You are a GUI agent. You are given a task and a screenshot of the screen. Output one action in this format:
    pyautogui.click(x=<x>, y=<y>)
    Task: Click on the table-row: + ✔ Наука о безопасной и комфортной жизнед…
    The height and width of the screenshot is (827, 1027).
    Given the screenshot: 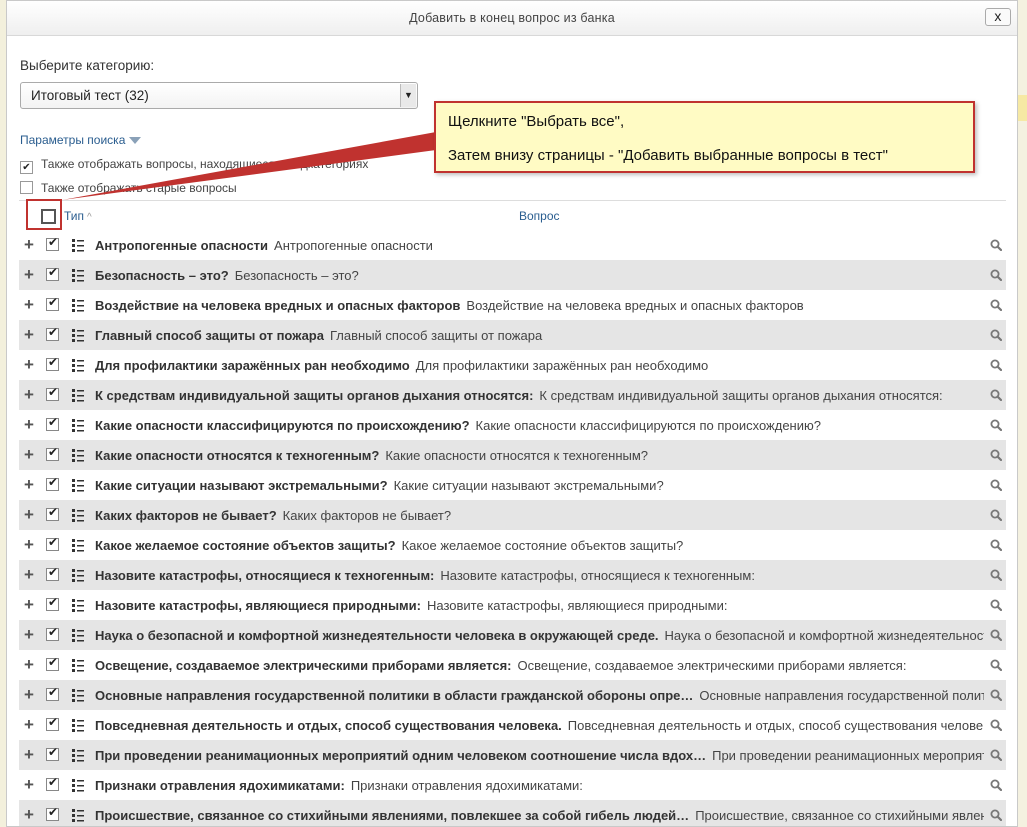 What is the action you would take?
    pyautogui.click(x=512, y=635)
    